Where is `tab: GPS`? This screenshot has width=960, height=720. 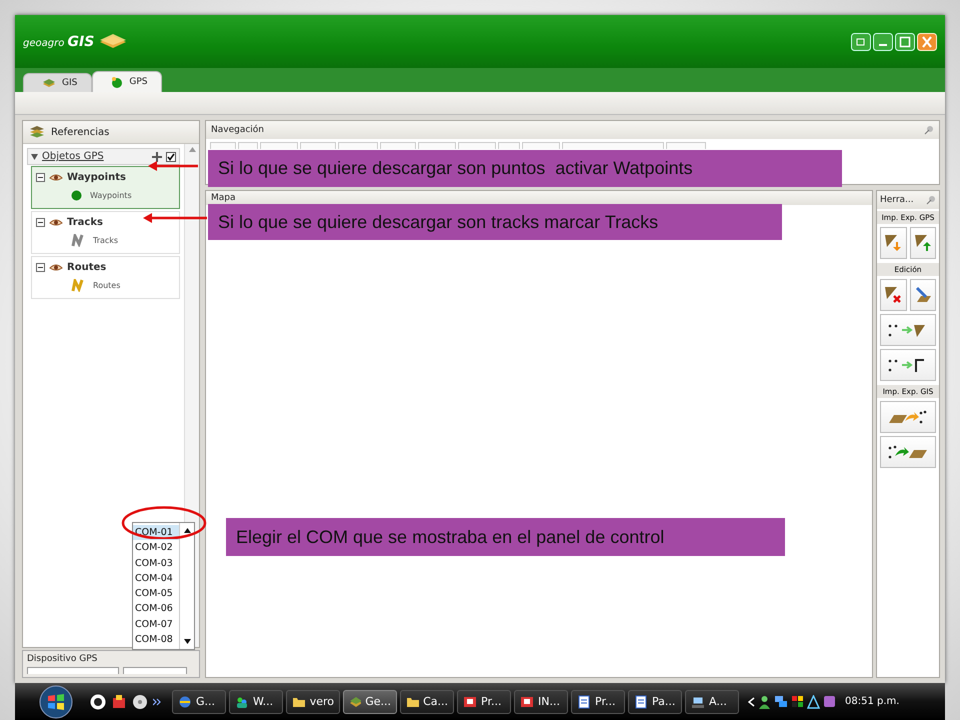
tab: GPS is located at coordinates (127, 81).